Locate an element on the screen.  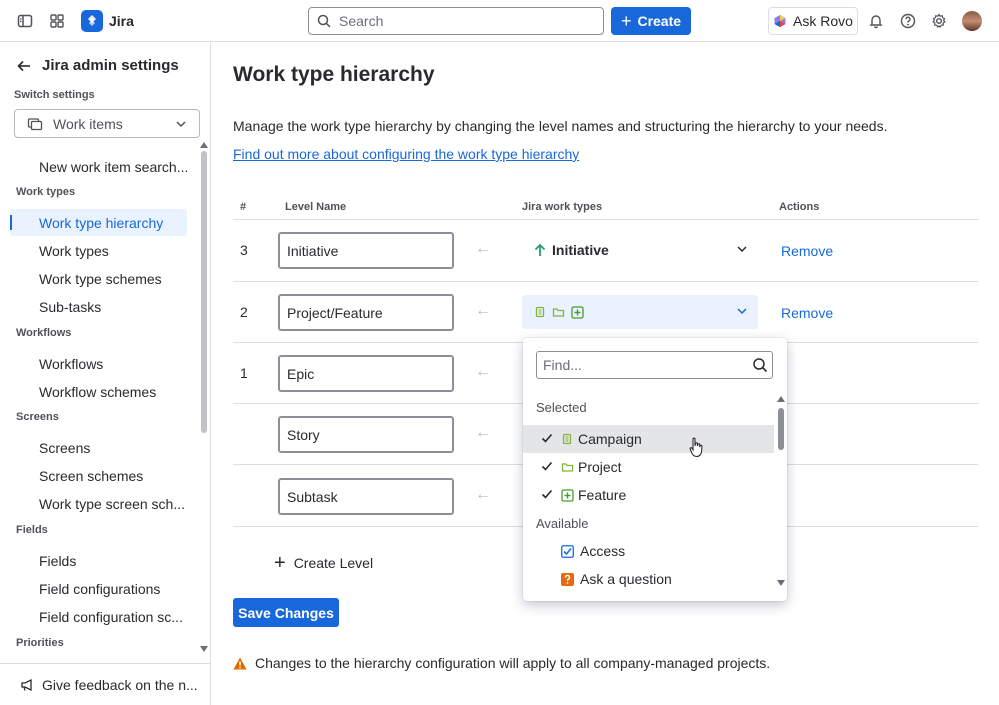
sidebar-item: Screens is located at coordinates (98, 447).